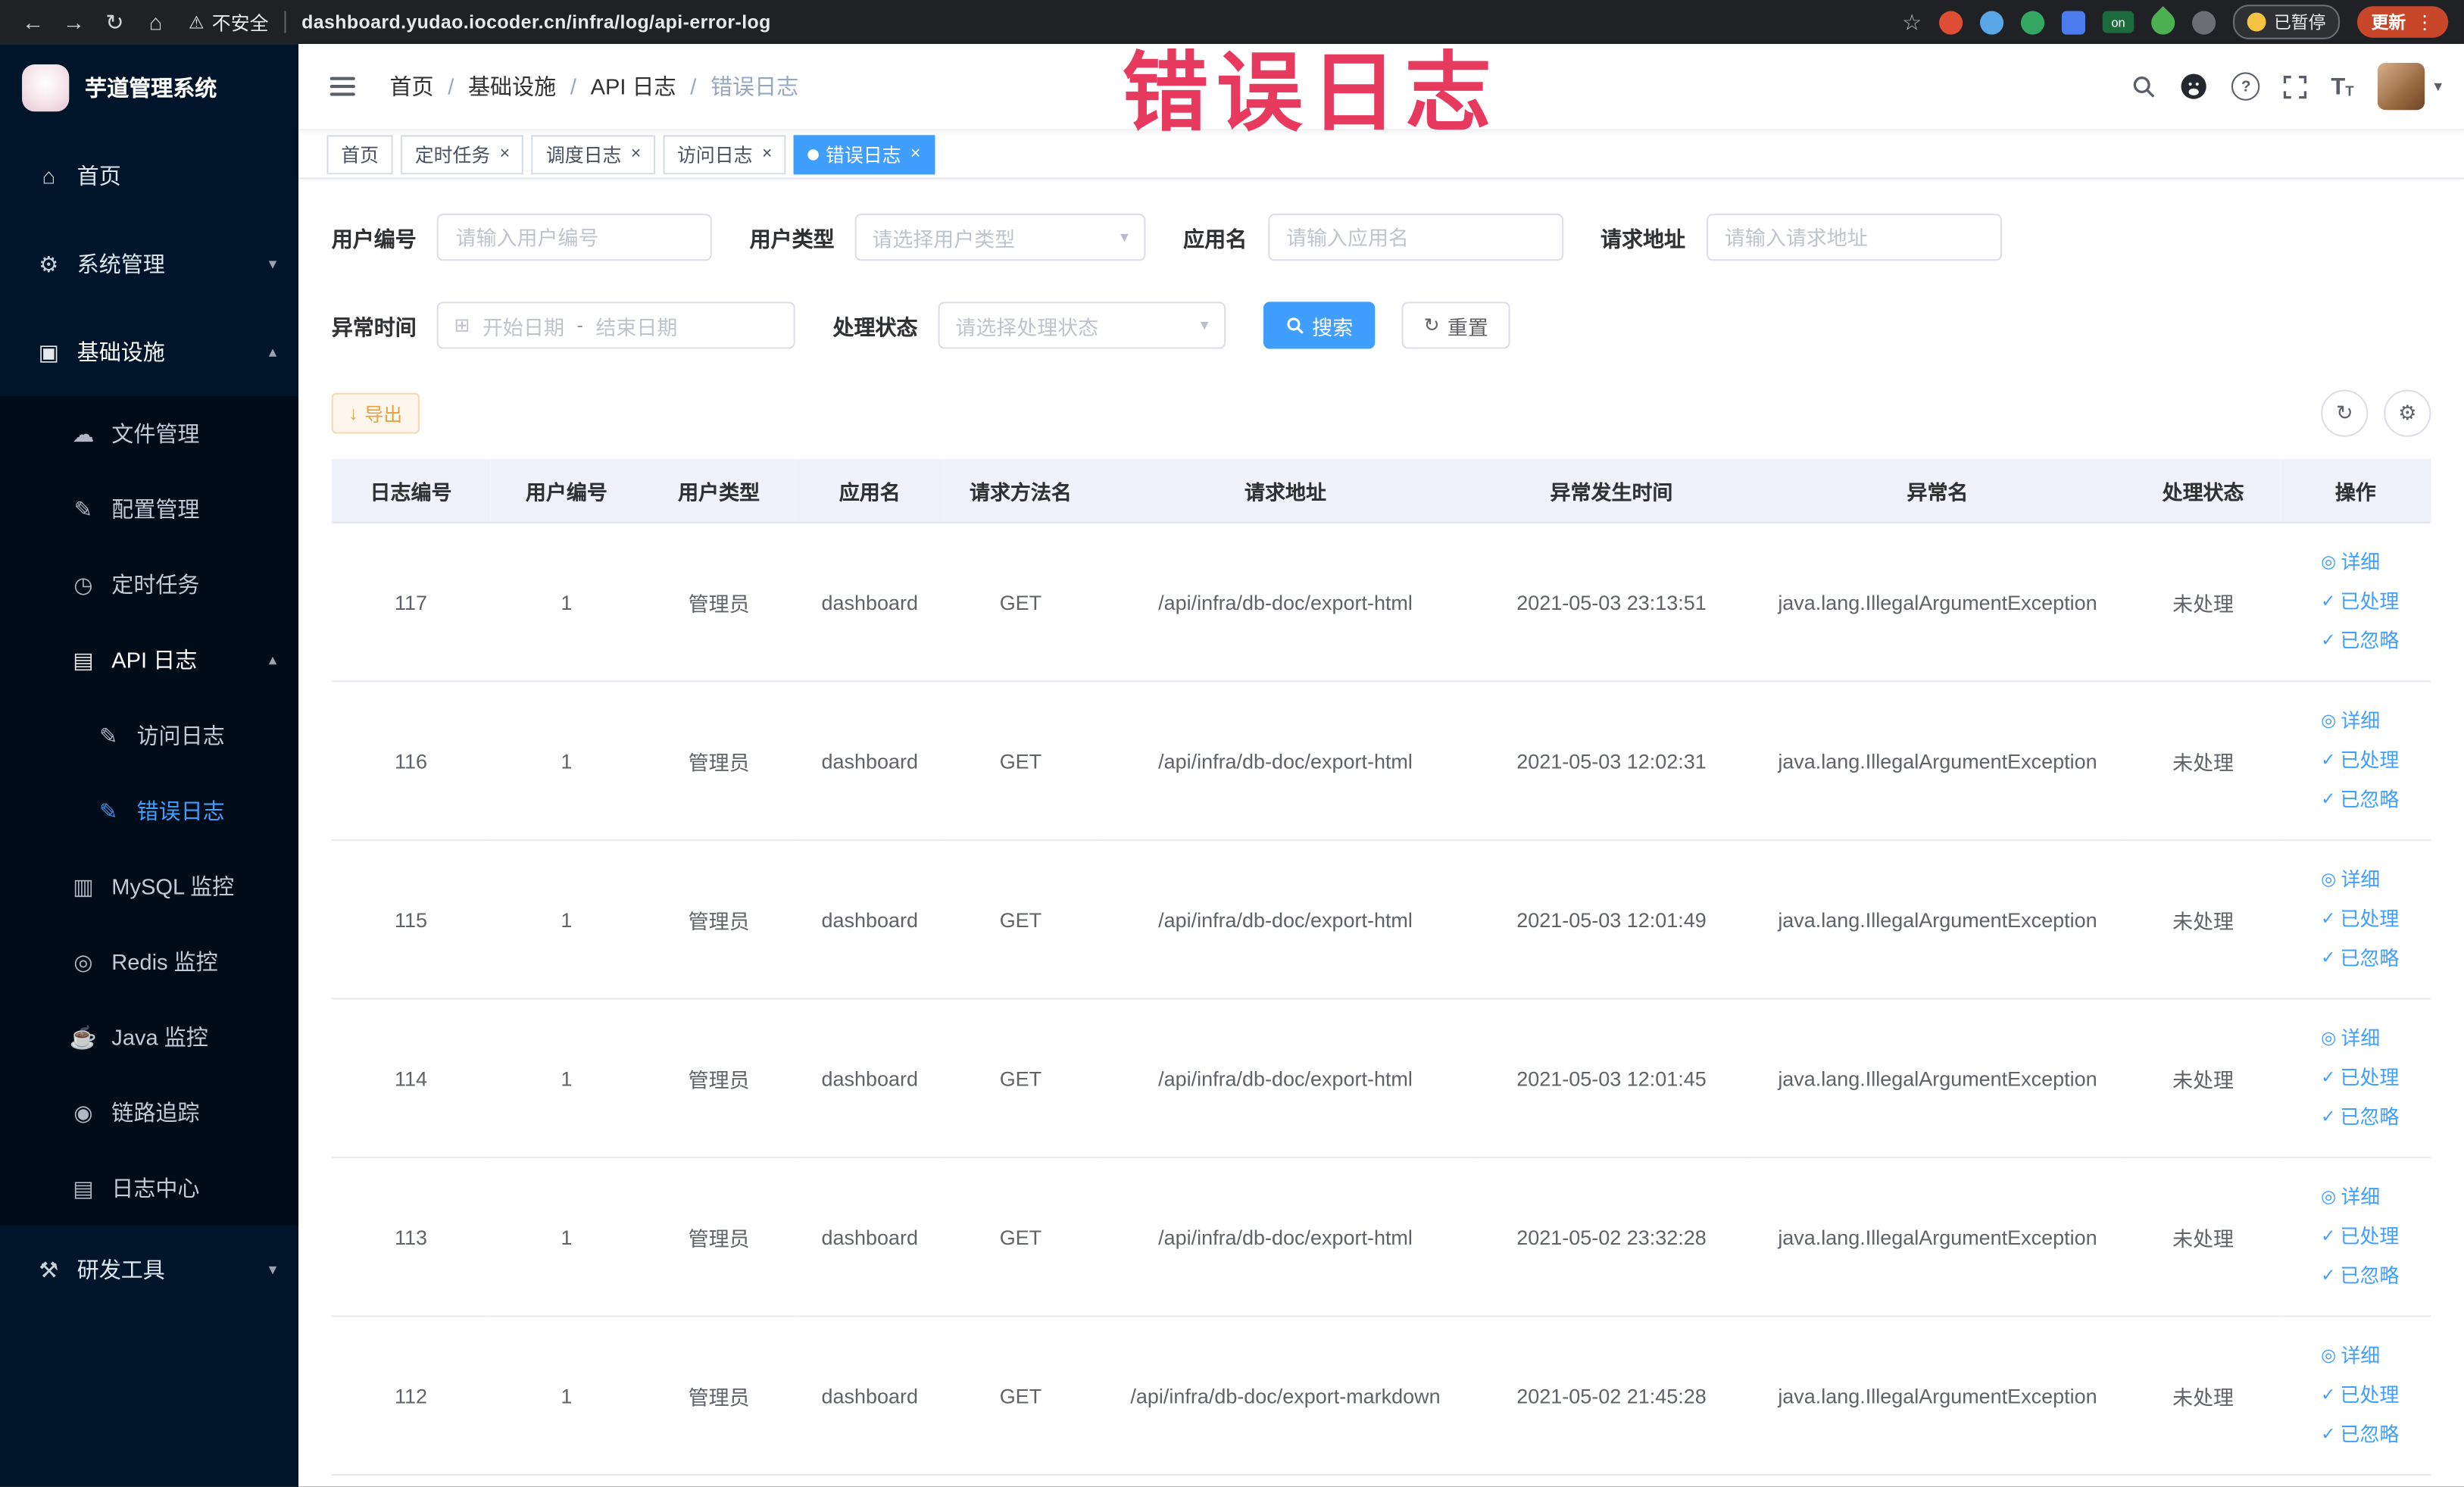  I want to click on export-button: ↓ 导出, so click(375, 413).